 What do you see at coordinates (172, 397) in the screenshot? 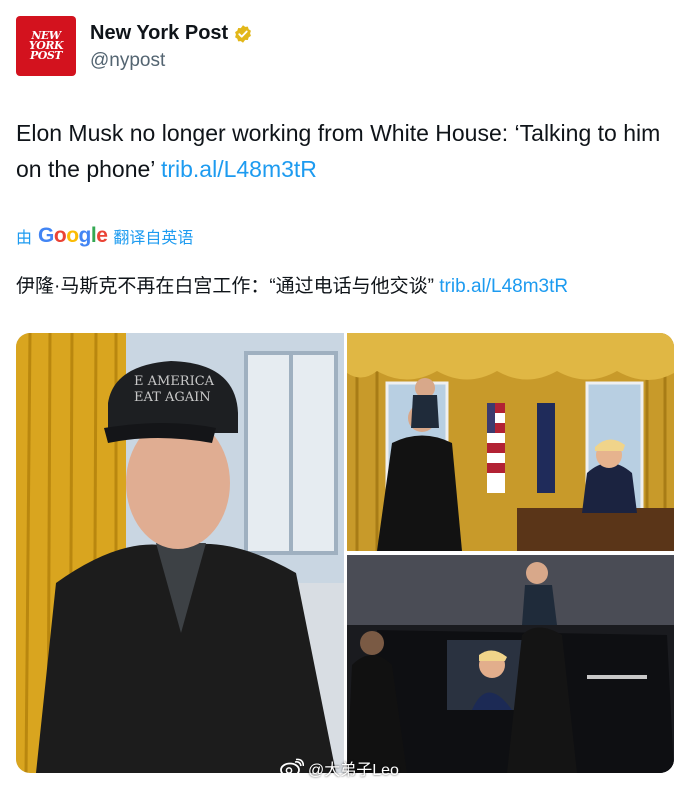
I see `hat-text-line-2: EAT AGAIN` at bounding box center [172, 397].